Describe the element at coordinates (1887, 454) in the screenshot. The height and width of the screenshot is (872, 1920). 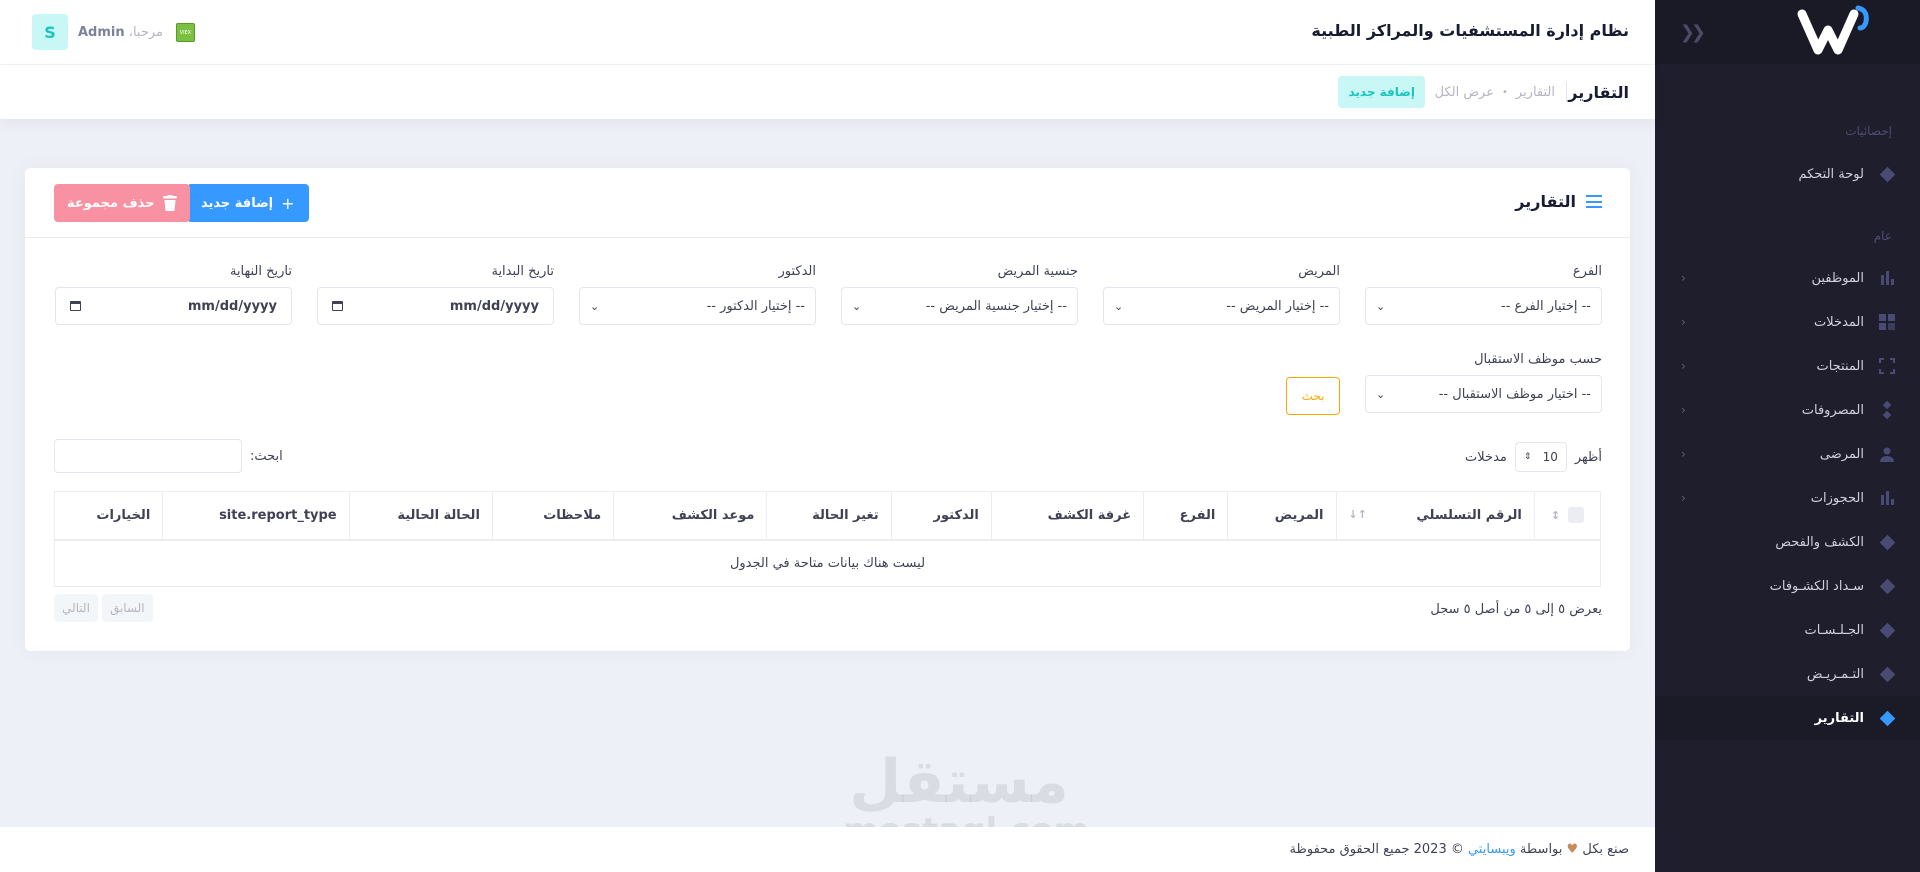
I see `user-icon` at that location.